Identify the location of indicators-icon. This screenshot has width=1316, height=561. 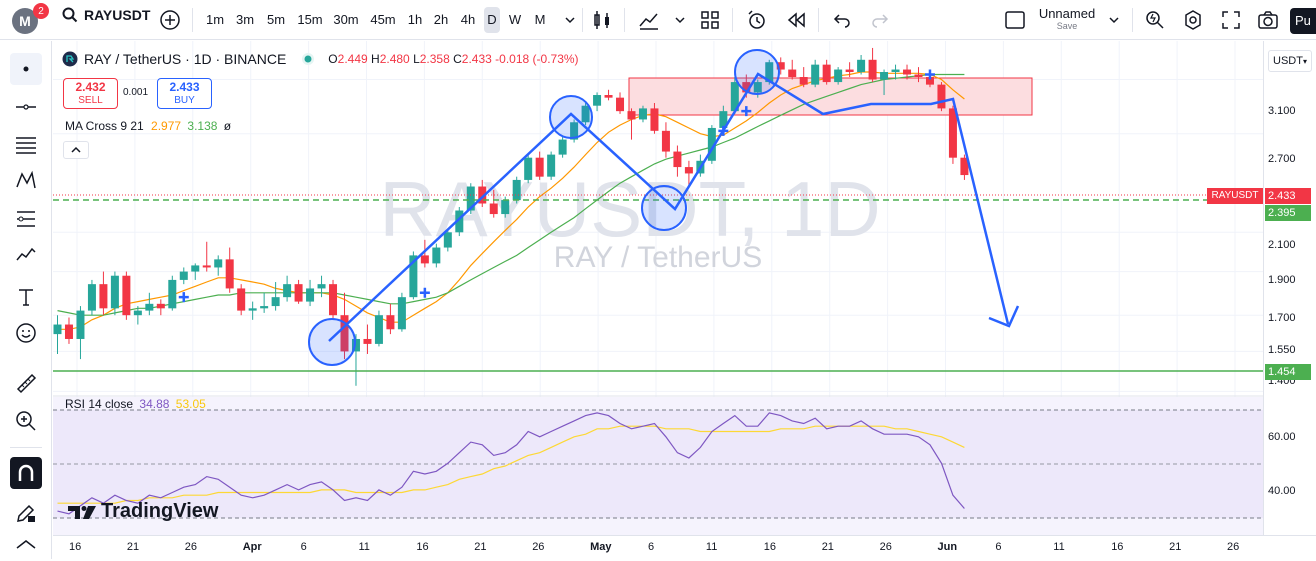
(649, 20).